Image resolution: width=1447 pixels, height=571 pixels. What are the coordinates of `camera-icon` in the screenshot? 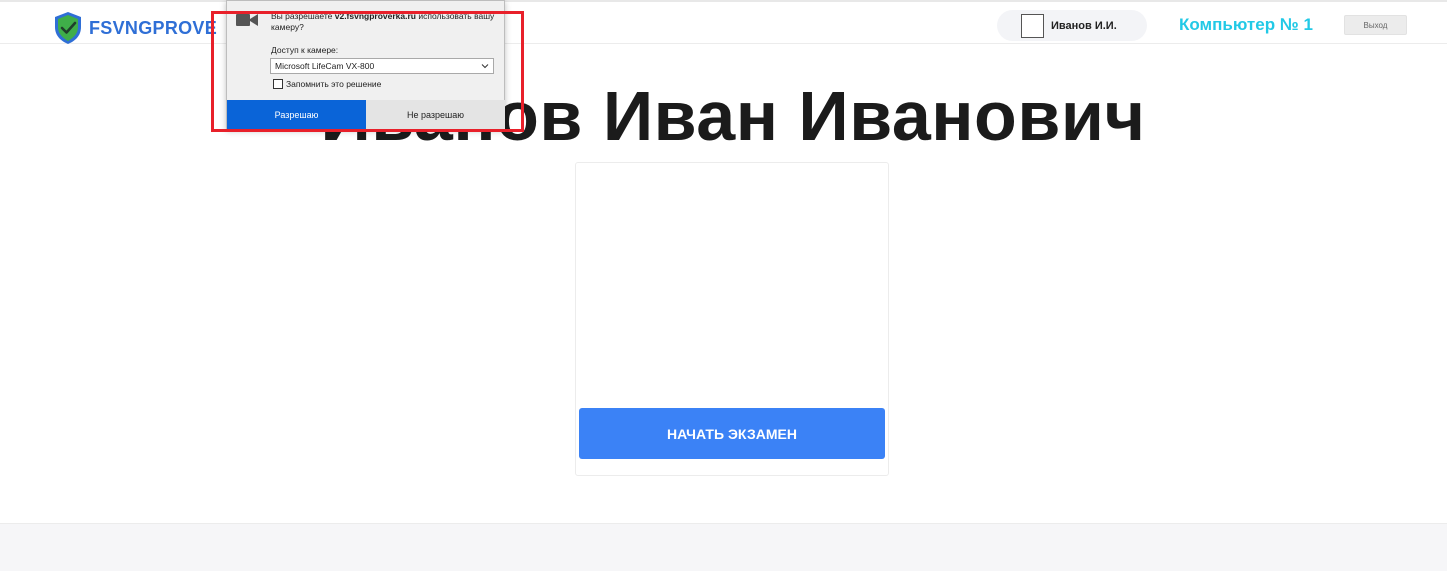 It's located at (247, 20).